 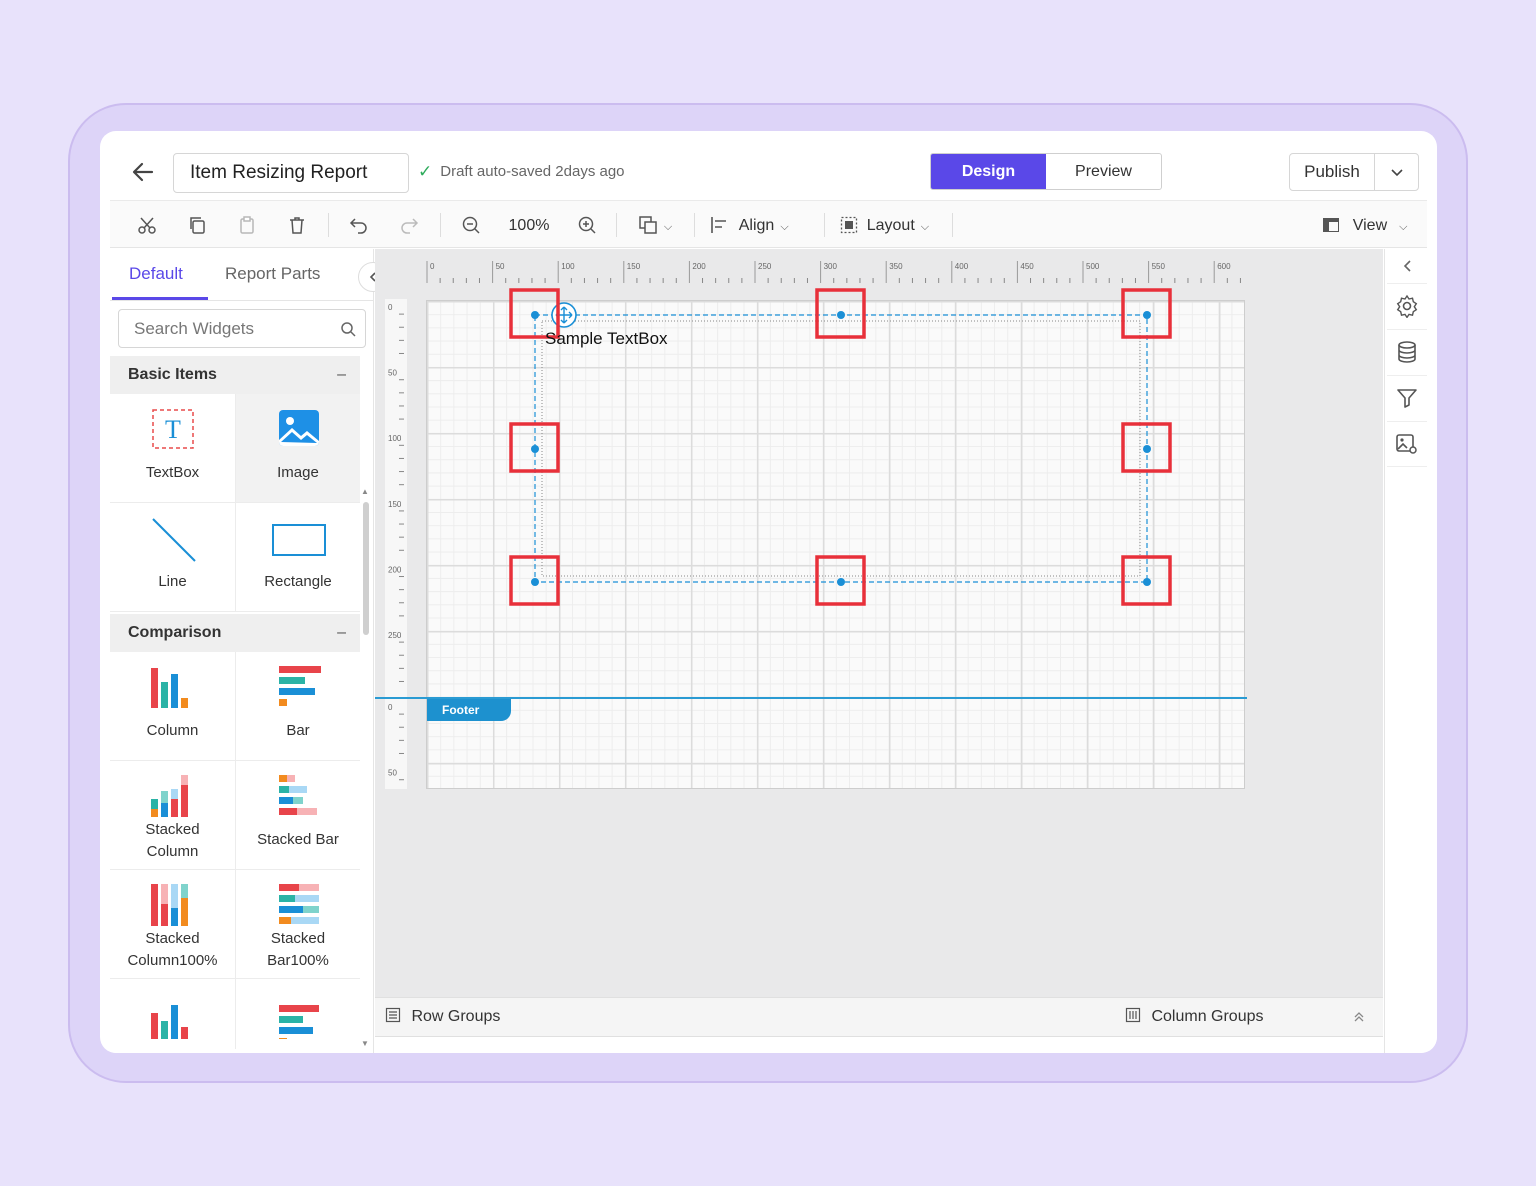 I want to click on svg-text: T, so click(x=173, y=429).